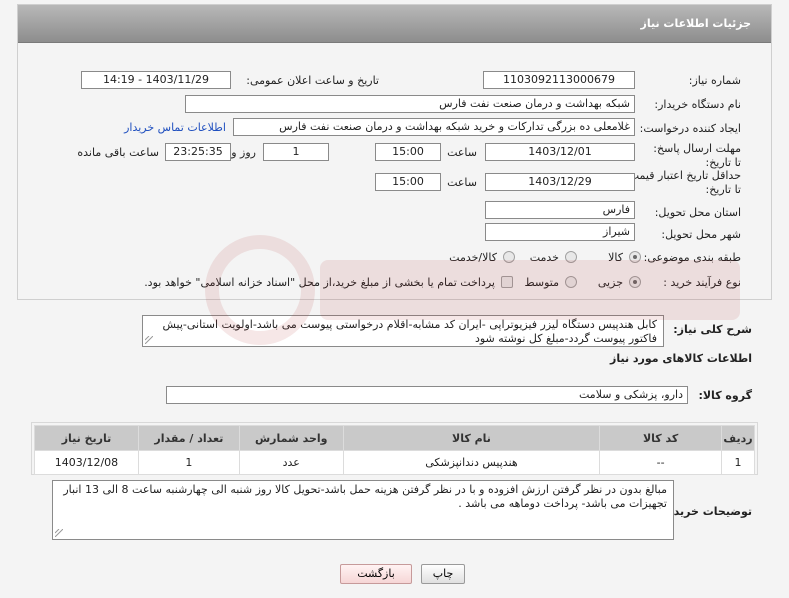  I want to click on col-quantity: تعداد / مقدار, so click(188, 438).